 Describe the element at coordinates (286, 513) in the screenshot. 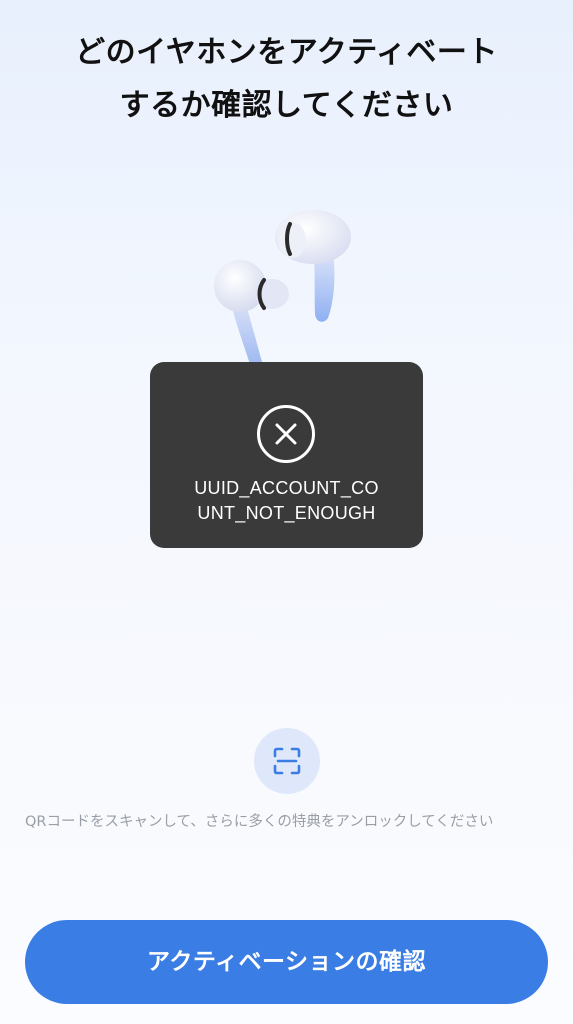

I see `error-message-line-2: UNT_NOT_ENOUGH` at that location.